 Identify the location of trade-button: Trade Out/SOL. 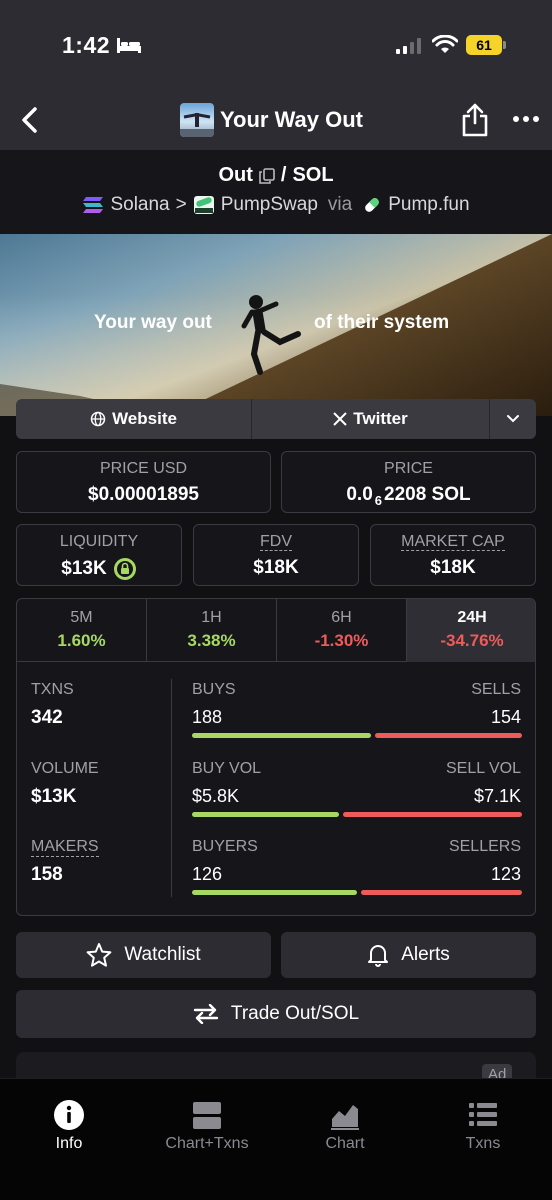
(276, 1014).